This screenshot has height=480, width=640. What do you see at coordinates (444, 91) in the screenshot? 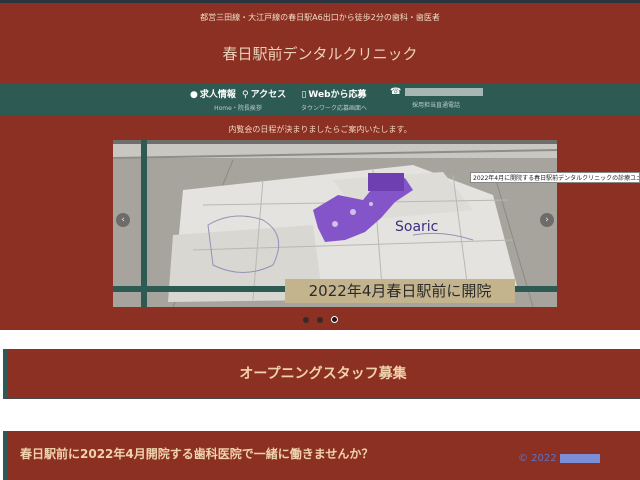
I see `phone-number-redacted` at bounding box center [444, 91].